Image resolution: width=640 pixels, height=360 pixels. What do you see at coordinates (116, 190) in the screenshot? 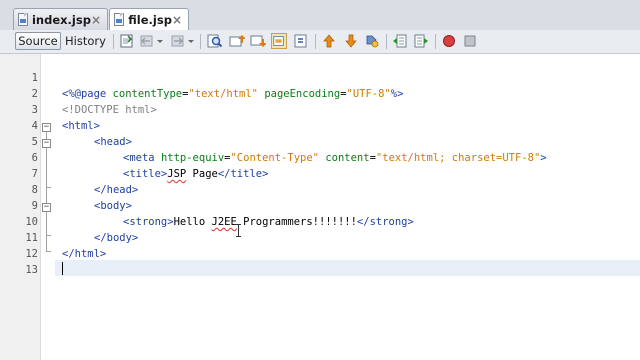
I see `code-line: </head>` at bounding box center [116, 190].